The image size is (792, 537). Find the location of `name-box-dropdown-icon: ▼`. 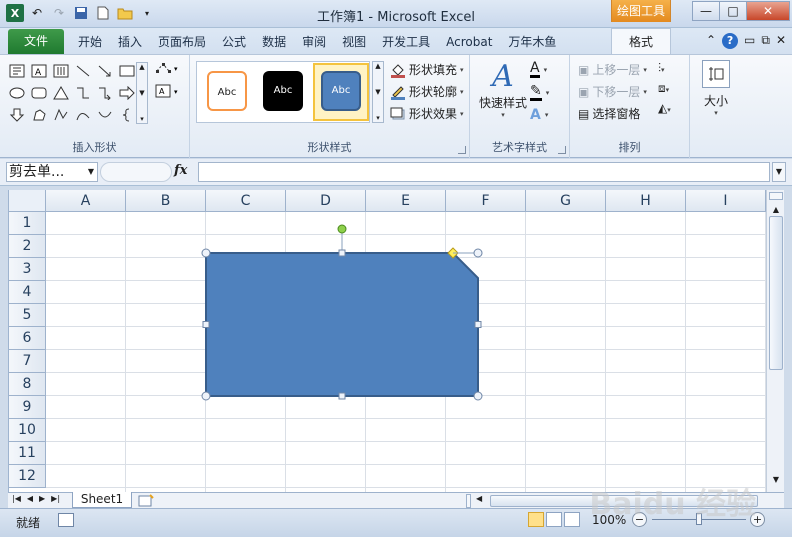

name-box-dropdown-icon: ▼ is located at coordinates (91, 172).